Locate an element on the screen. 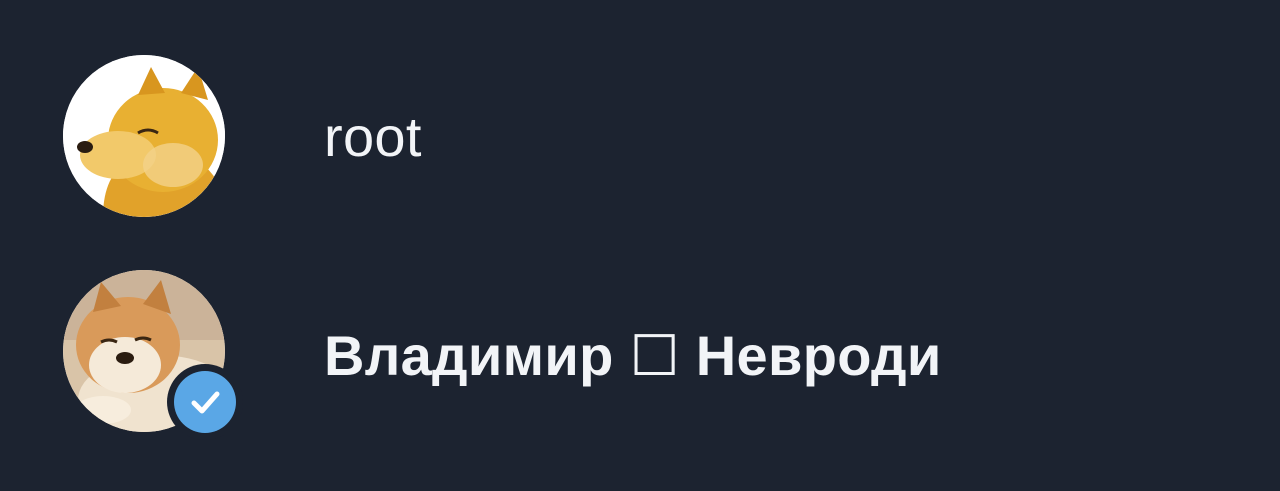 The width and height of the screenshot is (1280, 491). verified-badge is located at coordinates (205, 402).